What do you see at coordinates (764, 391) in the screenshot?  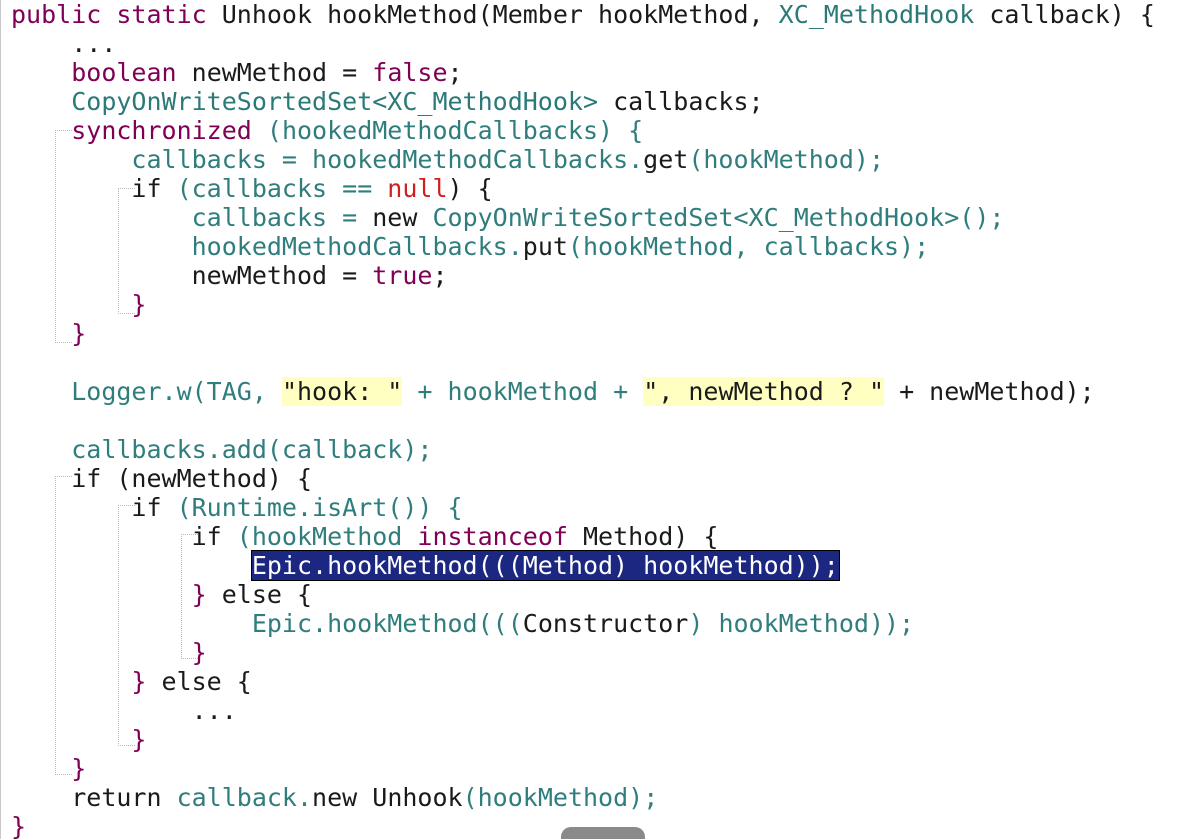 I see `code-token: ", newMethod ? "` at bounding box center [764, 391].